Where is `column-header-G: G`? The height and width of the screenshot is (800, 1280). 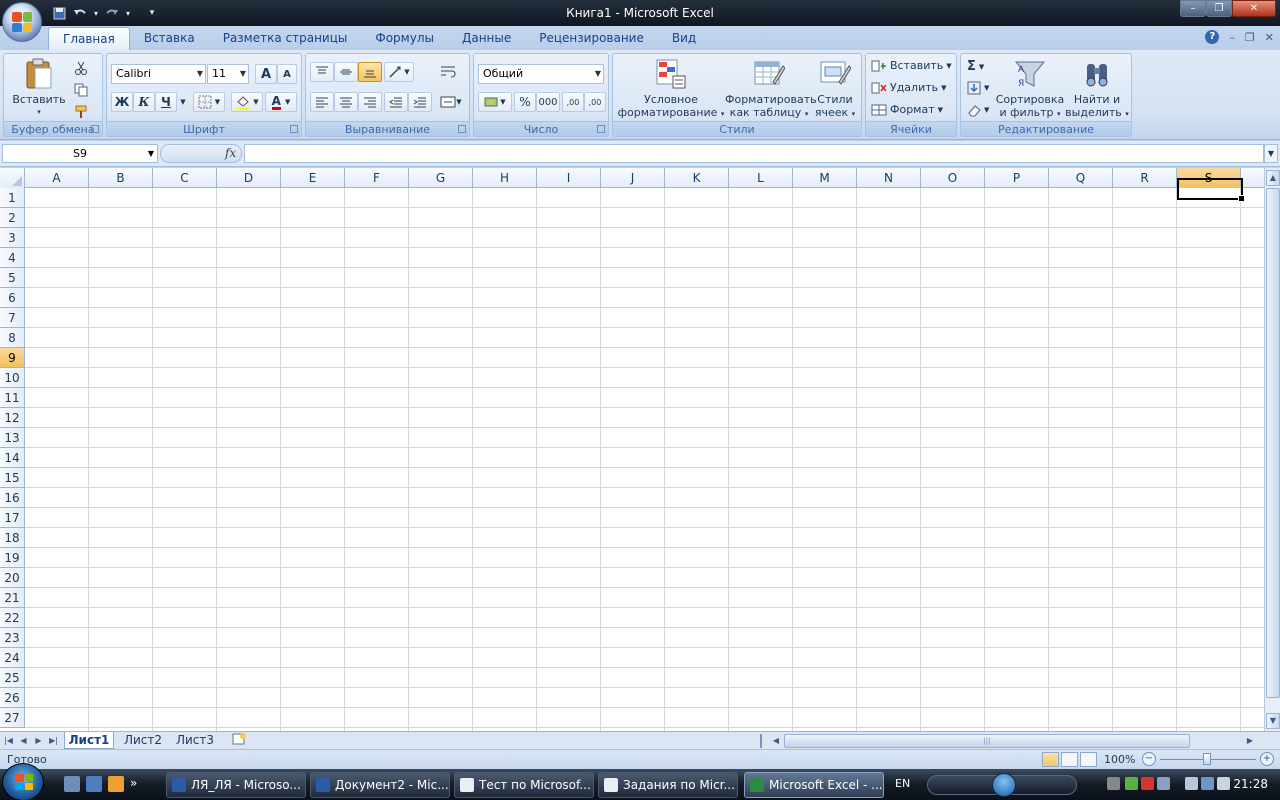
column-header-G: G is located at coordinates (441, 178).